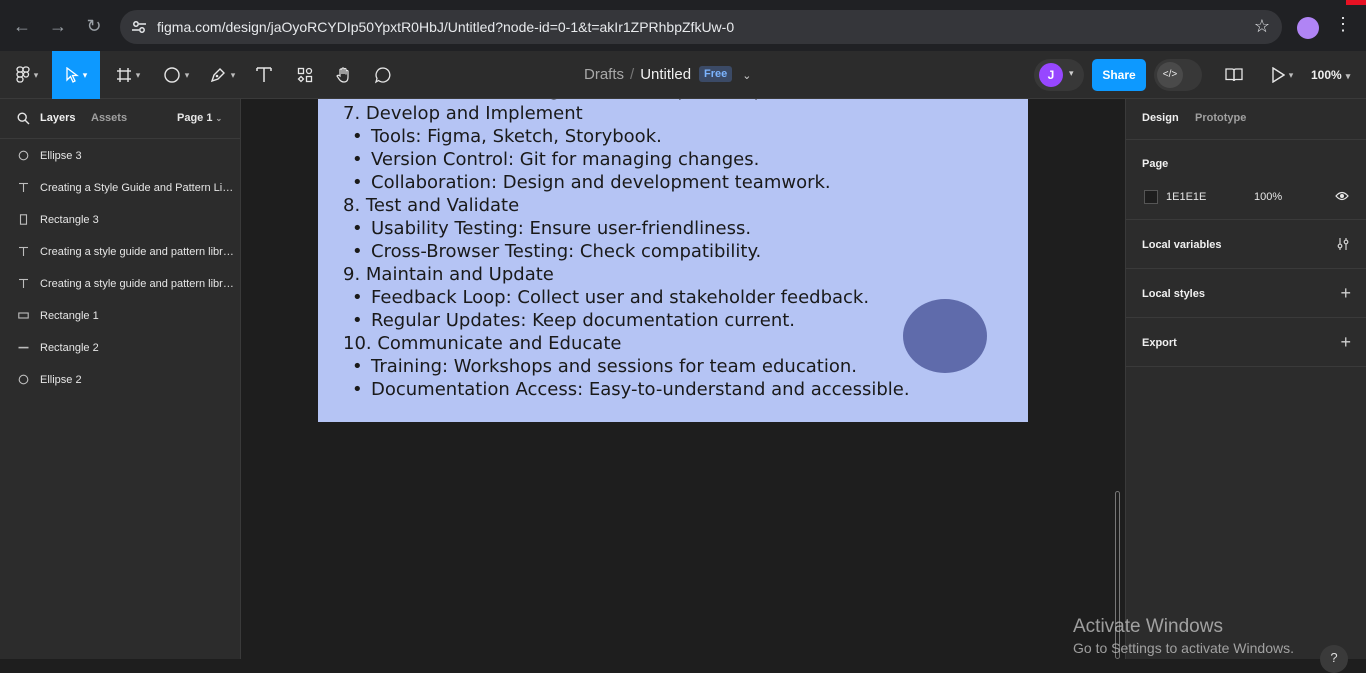  Describe the element at coordinates (1308, 28) in the screenshot. I see `profile-icon` at that location.